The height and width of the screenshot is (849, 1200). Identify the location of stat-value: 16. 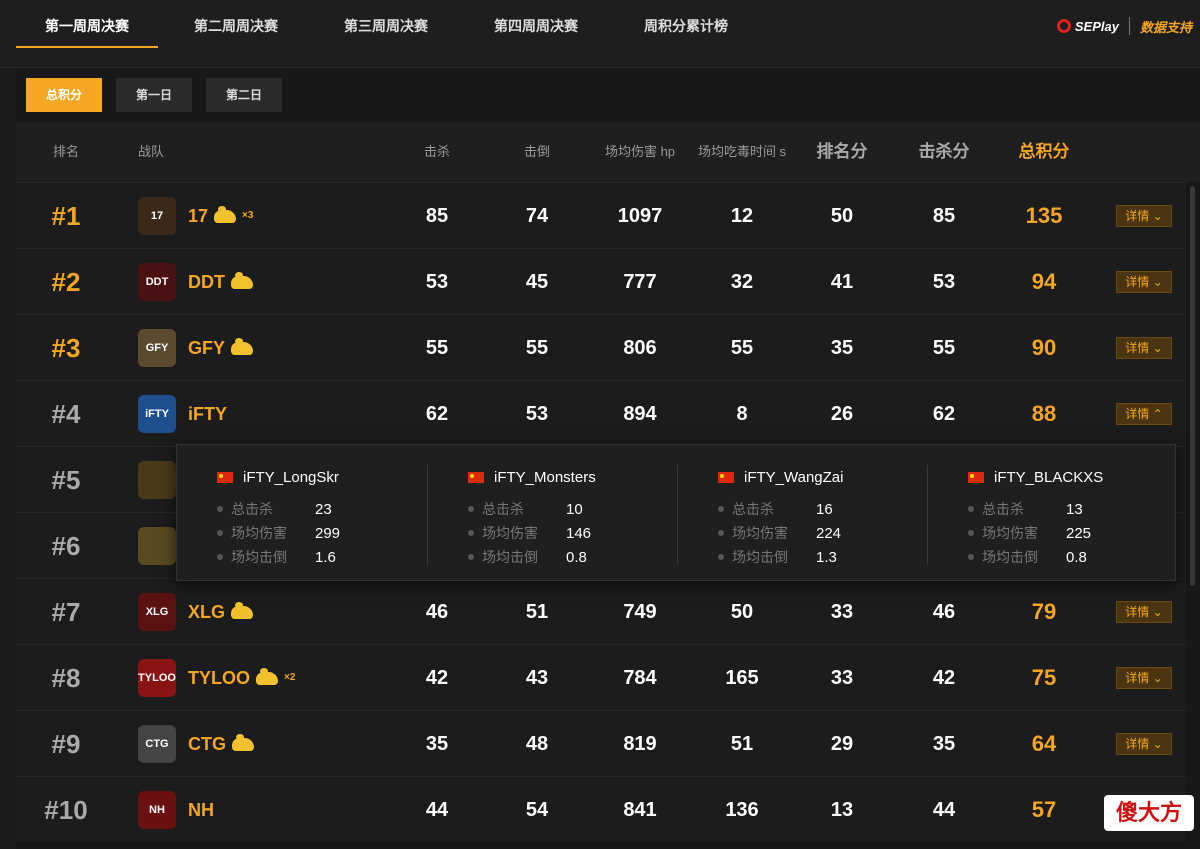
(824, 509).